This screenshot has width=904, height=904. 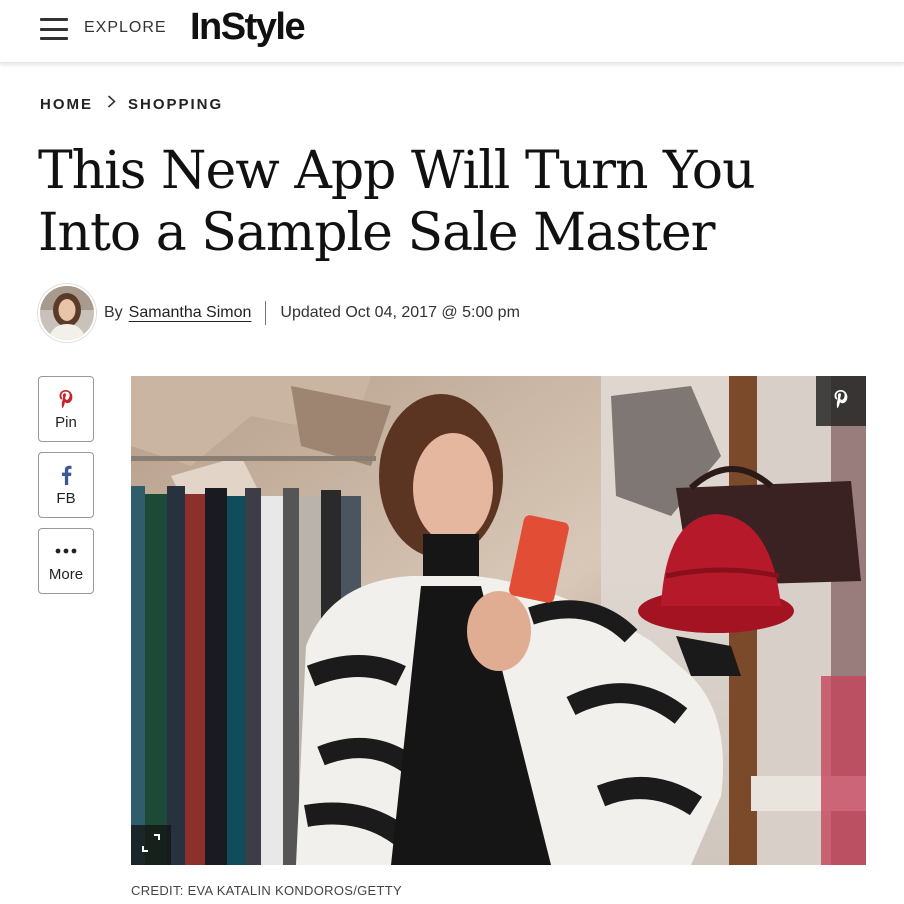 I want to click on ellipsis-icon, so click(x=66, y=551).